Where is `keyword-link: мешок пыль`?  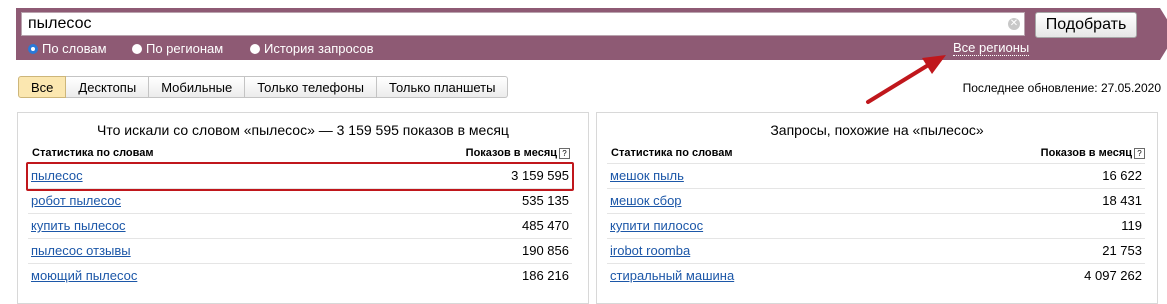
keyword-link: мешок пыль is located at coordinates (647, 175).